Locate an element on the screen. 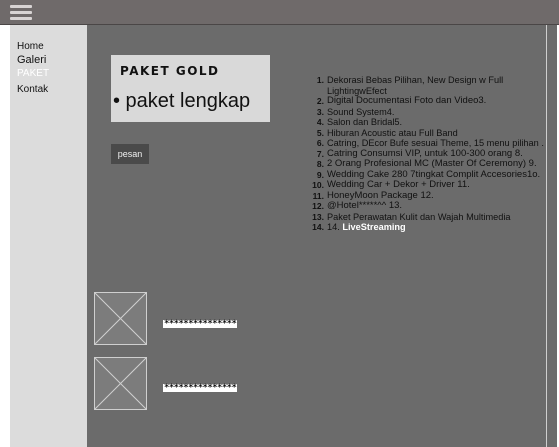  feature-item: 2. Digital Documentasi Foto dan Video3. is located at coordinates (401, 100).